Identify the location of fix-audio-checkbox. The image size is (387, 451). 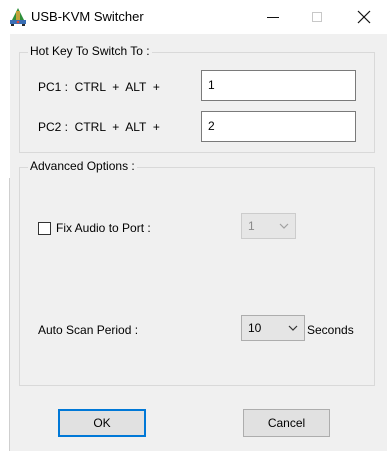
(44, 228).